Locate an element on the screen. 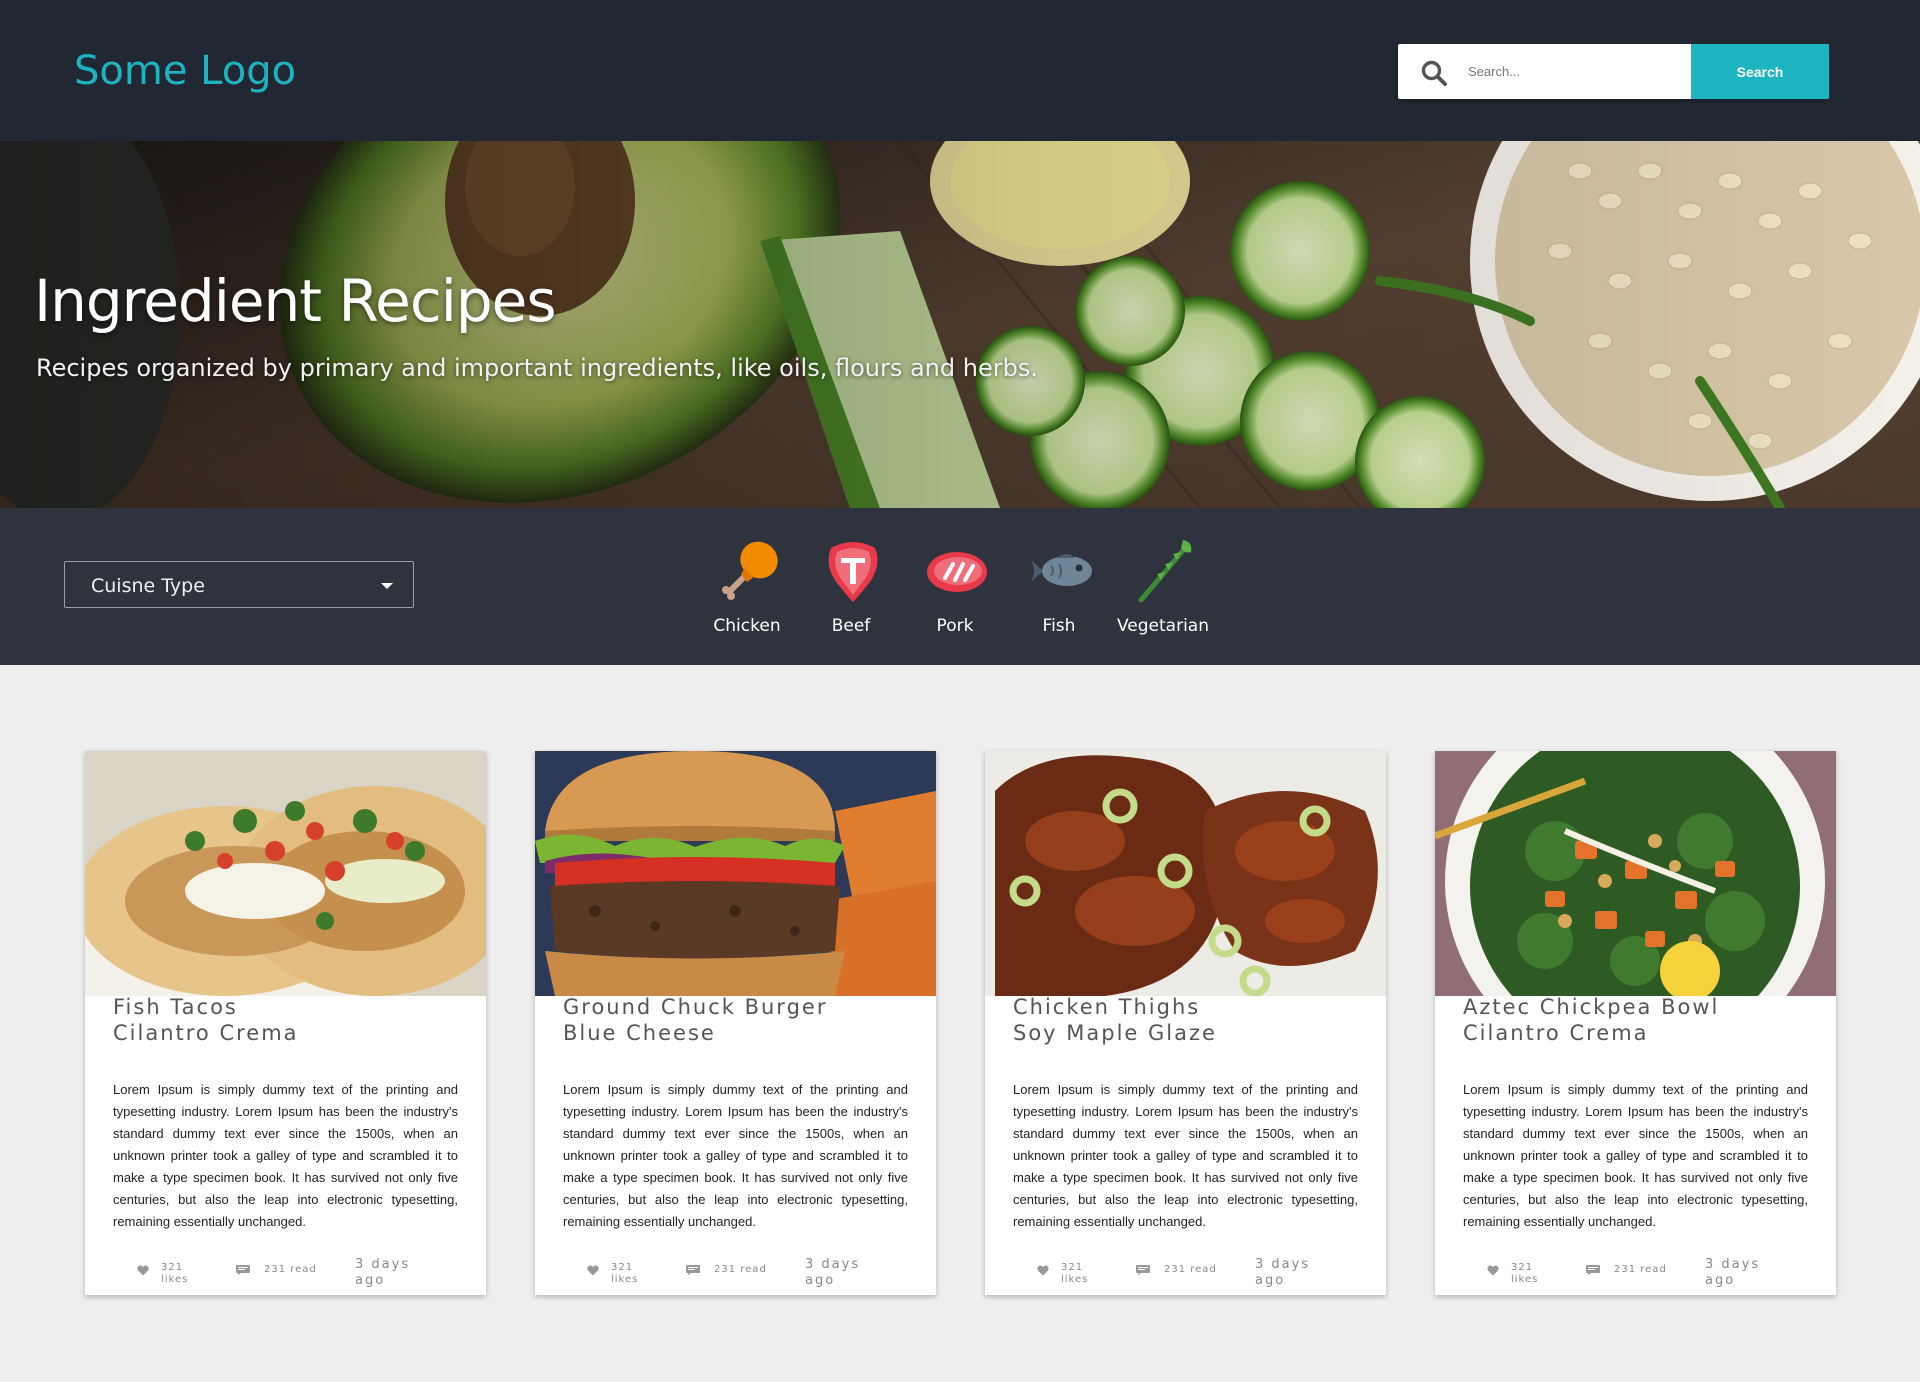  category-vegetarian: Vegetarian is located at coordinates (1163, 593).